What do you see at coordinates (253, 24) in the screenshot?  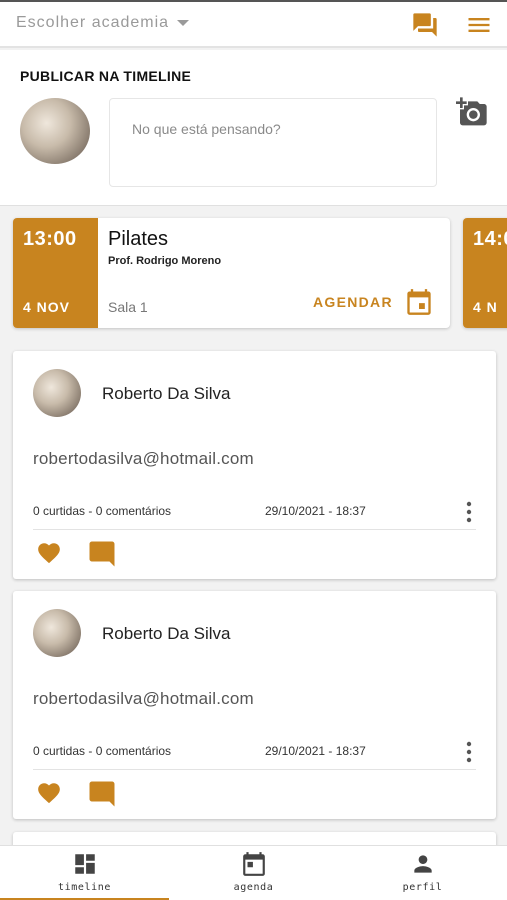 I see `top-bar: Escolher academia` at bounding box center [253, 24].